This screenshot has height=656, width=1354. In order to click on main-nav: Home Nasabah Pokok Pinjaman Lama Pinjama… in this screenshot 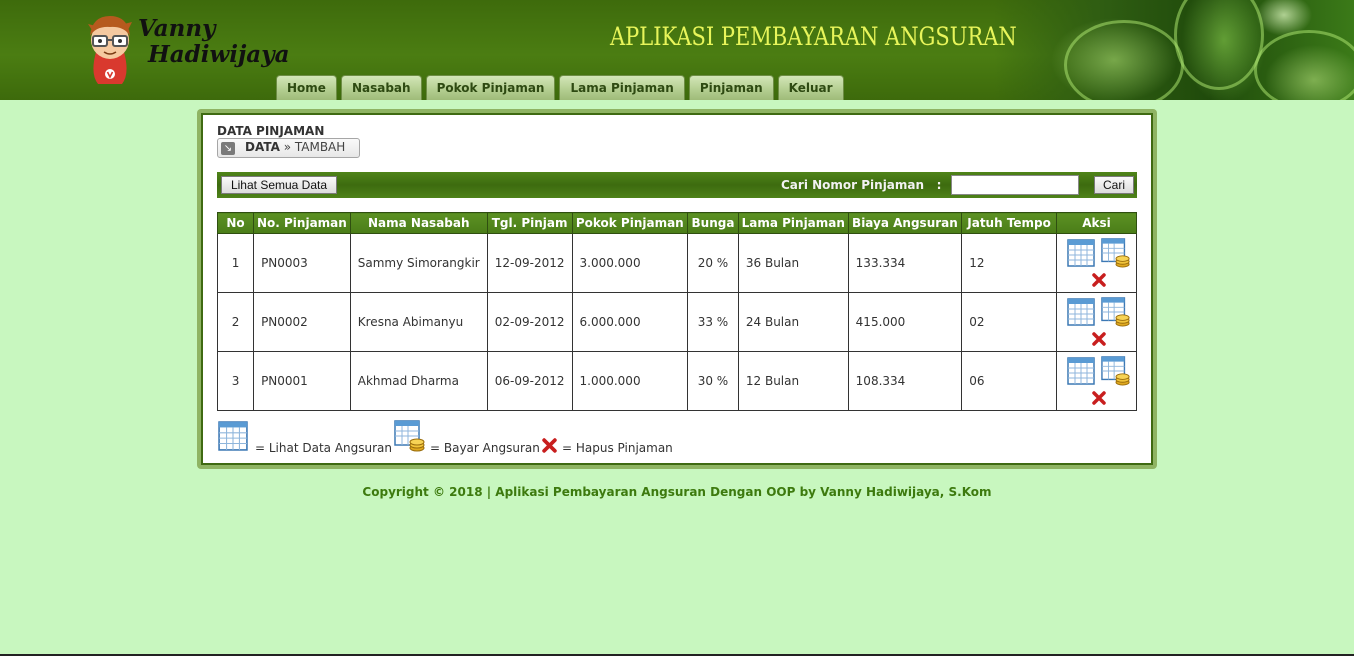, I will do `click(560, 87)`.